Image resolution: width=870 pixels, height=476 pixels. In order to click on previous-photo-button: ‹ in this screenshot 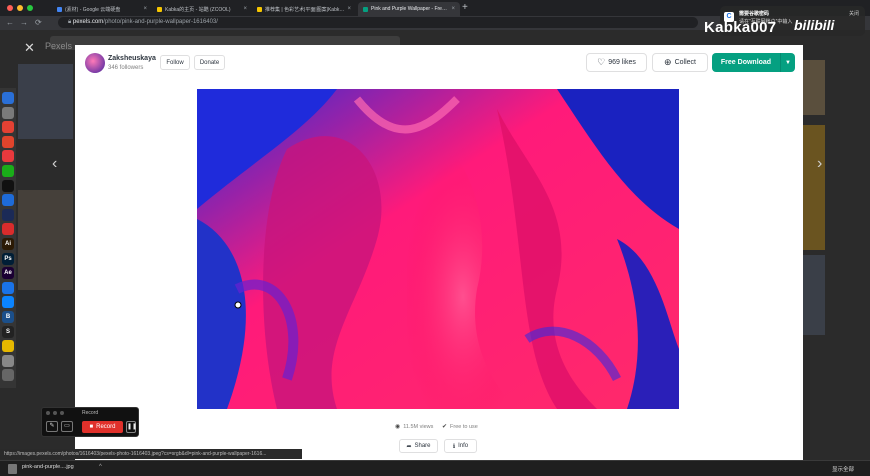, I will do `click(54, 164)`.